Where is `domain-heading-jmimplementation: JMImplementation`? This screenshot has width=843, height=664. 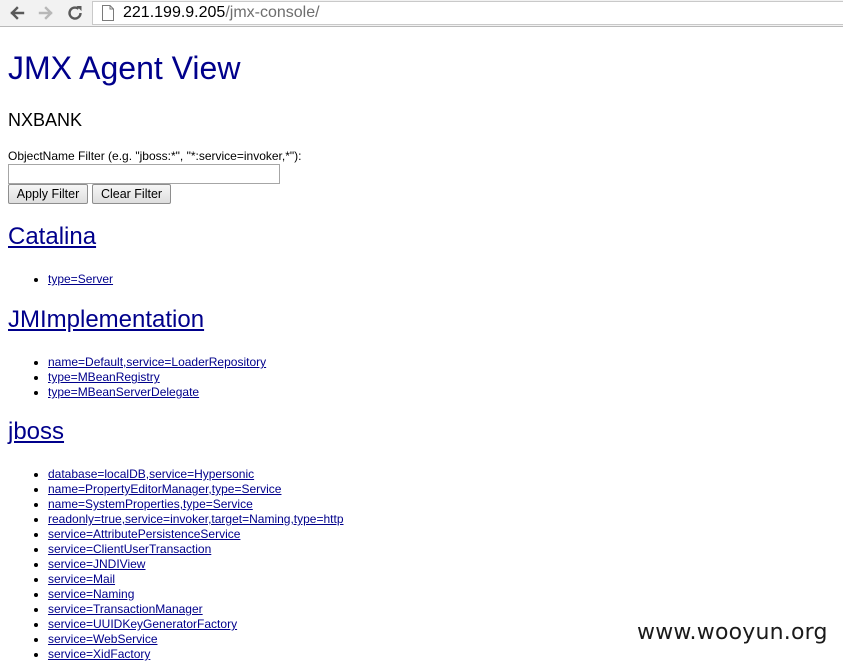
domain-heading-jmimplementation: JMImplementation is located at coordinates (106, 320).